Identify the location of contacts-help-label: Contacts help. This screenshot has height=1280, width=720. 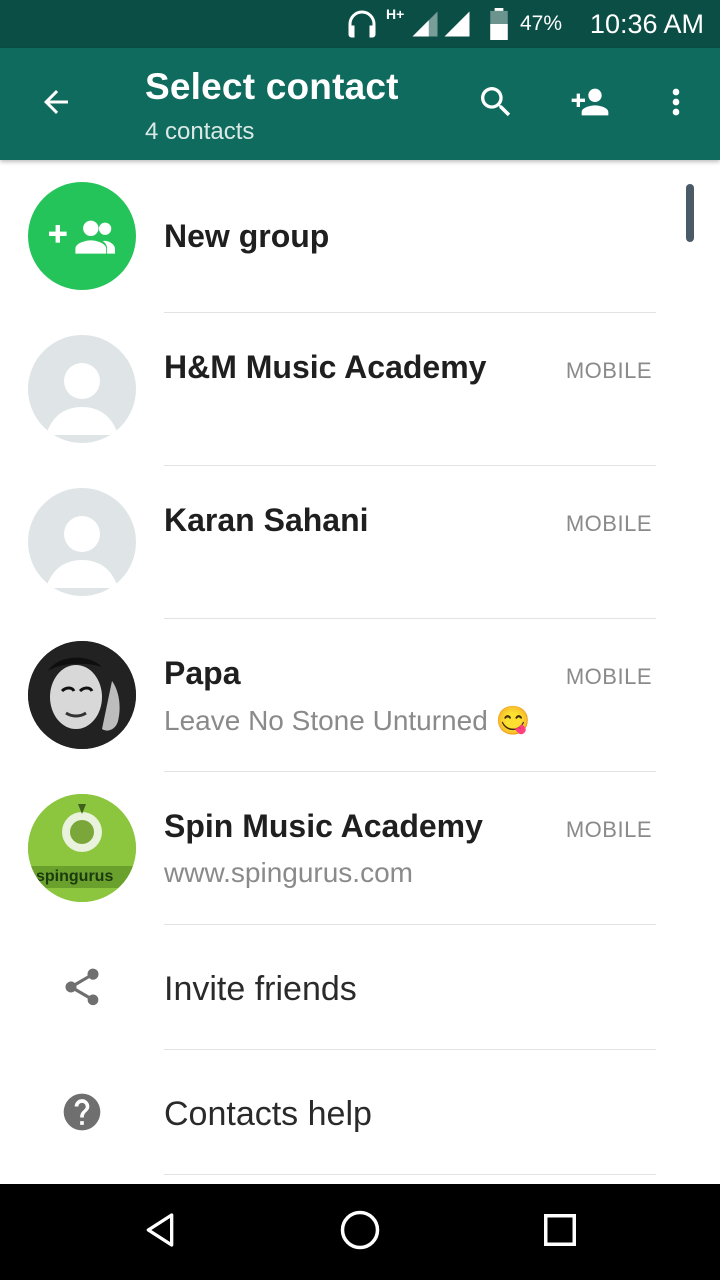
(268, 1114).